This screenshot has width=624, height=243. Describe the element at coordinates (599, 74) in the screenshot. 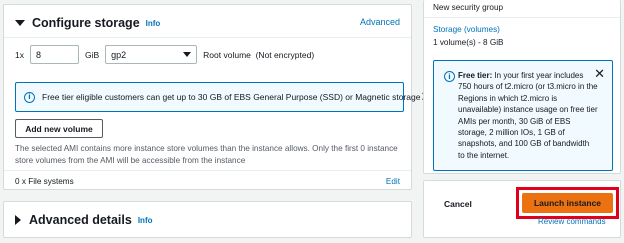

I see `close-icon: ✕` at that location.